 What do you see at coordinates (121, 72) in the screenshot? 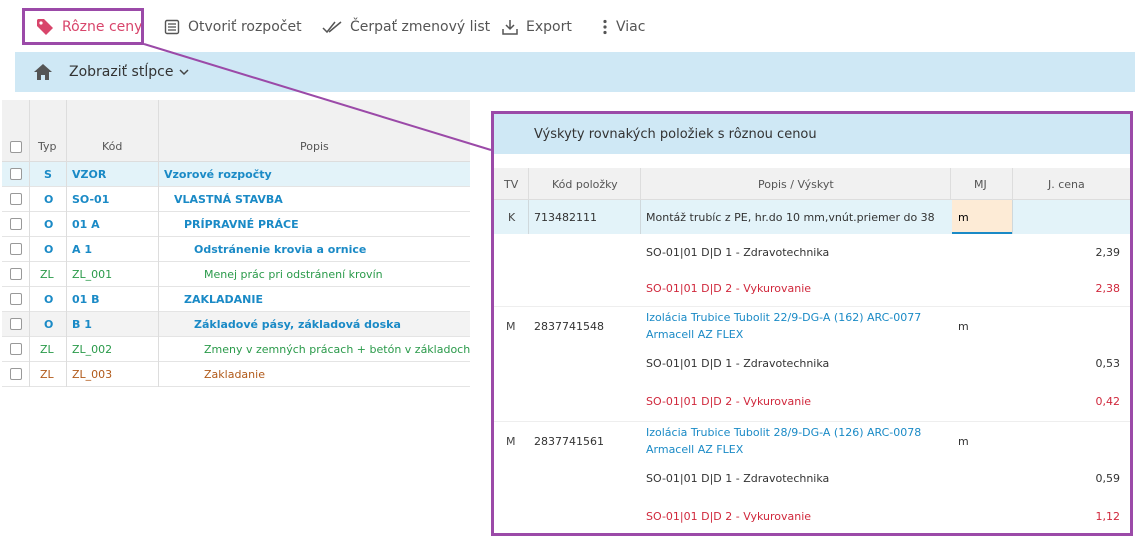
I see `zobrazit-stlpce-dropdown: Zobraziť stĺpce` at bounding box center [121, 72].